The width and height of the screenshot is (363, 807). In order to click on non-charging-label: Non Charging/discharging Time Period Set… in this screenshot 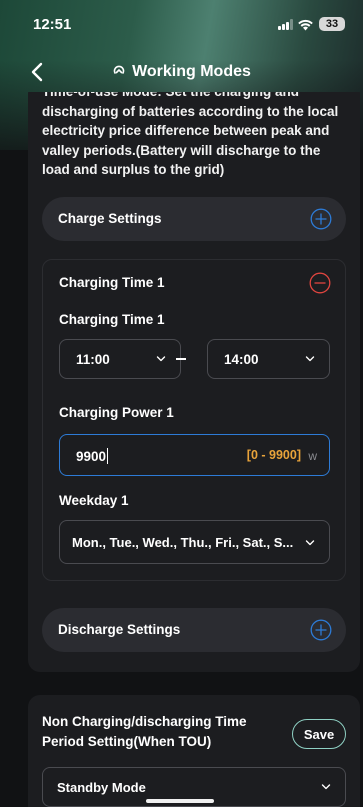, I will do `click(144, 731)`.